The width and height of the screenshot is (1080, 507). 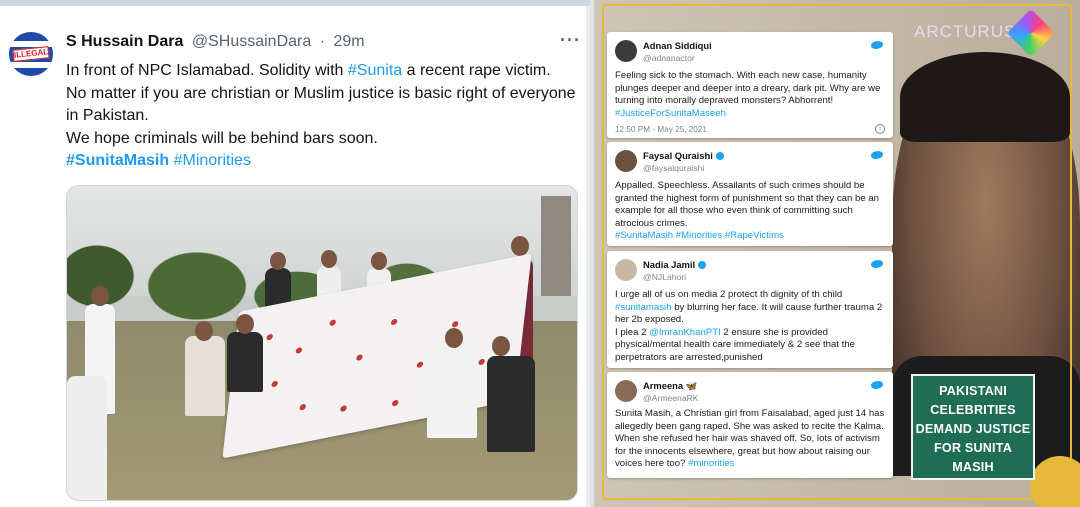 What do you see at coordinates (711, 464) in the screenshot?
I see `hashtag-link: #minorities` at bounding box center [711, 464].